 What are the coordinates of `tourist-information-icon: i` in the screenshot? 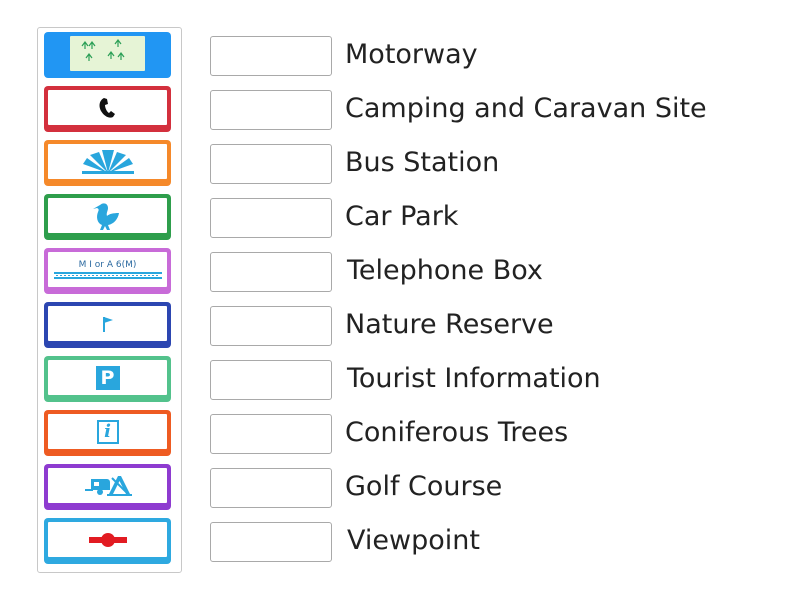 It's located at (107, 431).